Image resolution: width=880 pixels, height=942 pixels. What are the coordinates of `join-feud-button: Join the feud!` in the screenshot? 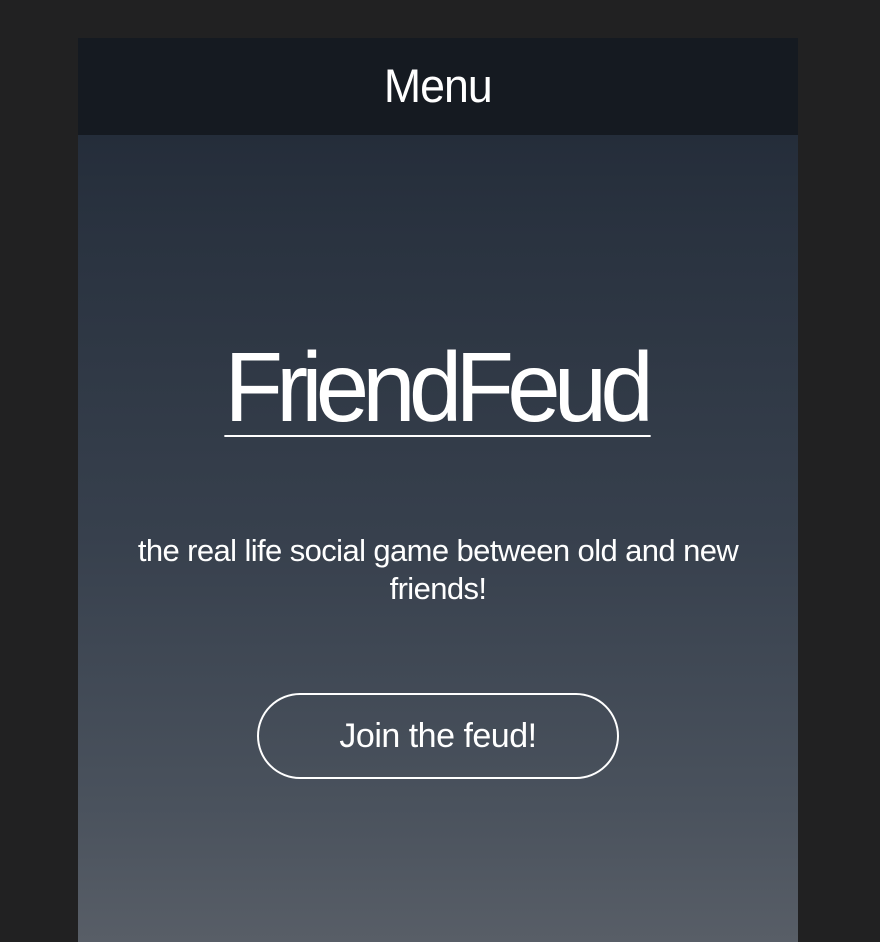 It's located at (438, 736).